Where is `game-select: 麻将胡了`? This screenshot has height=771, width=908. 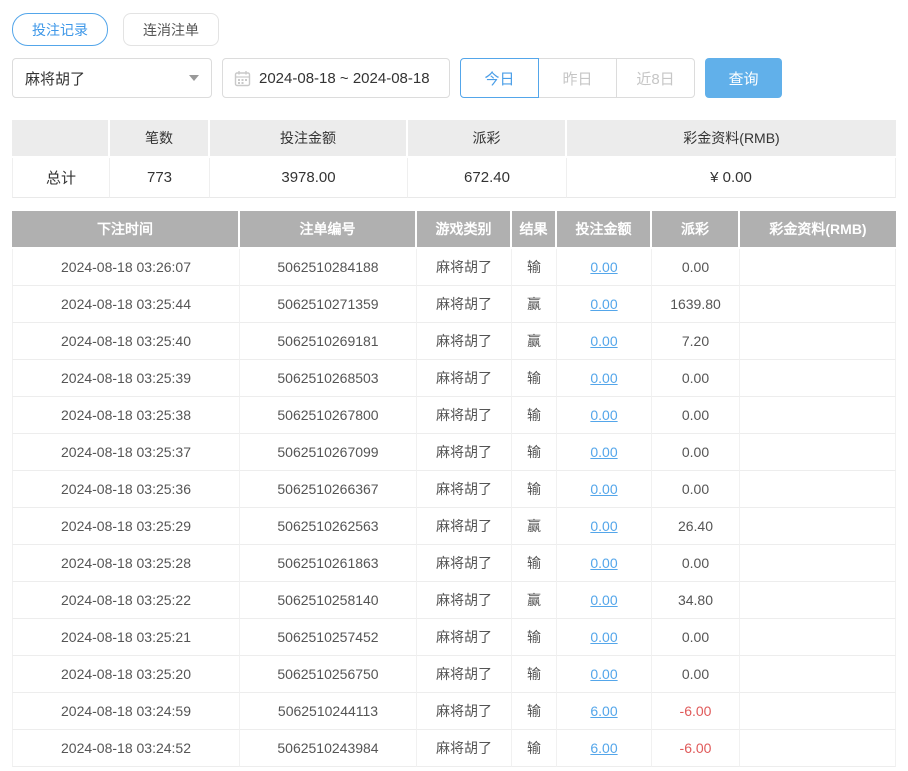 game-select: 麻将胡了 is located at coordinates (112, 78).